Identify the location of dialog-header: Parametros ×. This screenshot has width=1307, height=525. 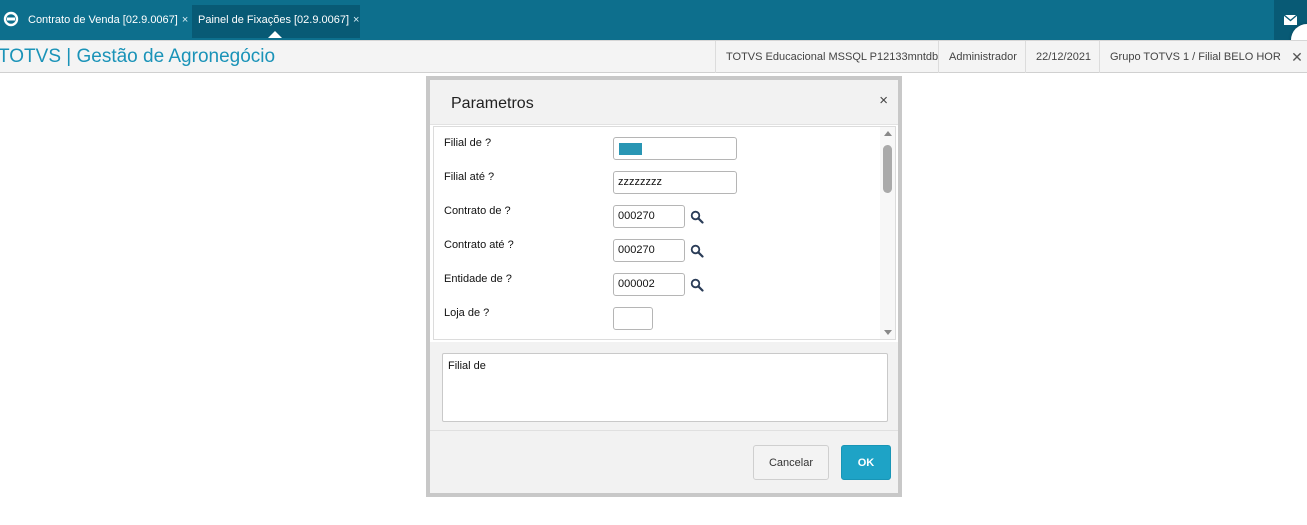
(664, 102).